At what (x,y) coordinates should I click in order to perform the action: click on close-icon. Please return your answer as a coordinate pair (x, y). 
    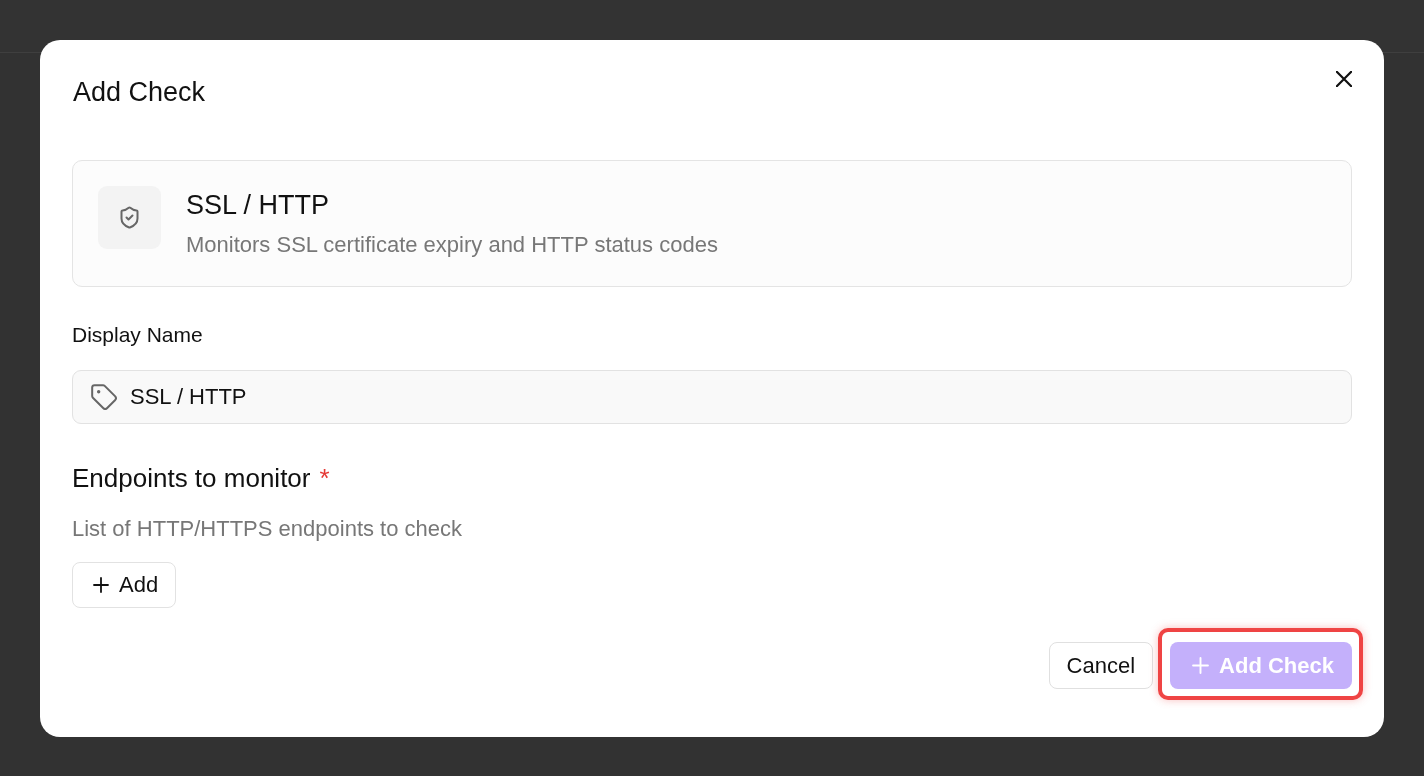
    Looking at the image, I should click on (1344, 79).